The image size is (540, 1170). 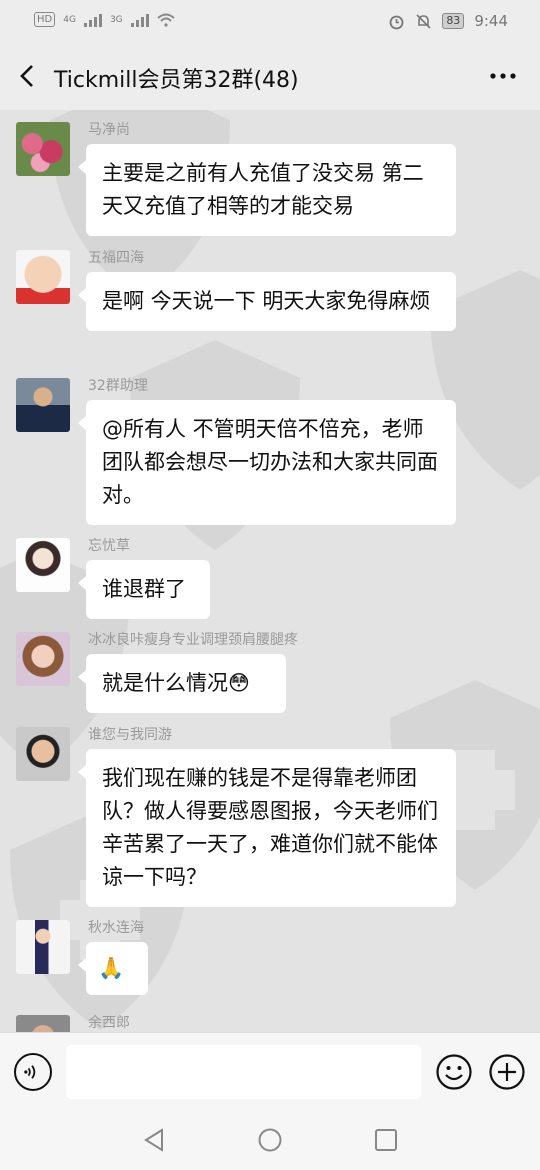 I want to click on message-bubble: 谁退群了, so click(x=144, y=589).